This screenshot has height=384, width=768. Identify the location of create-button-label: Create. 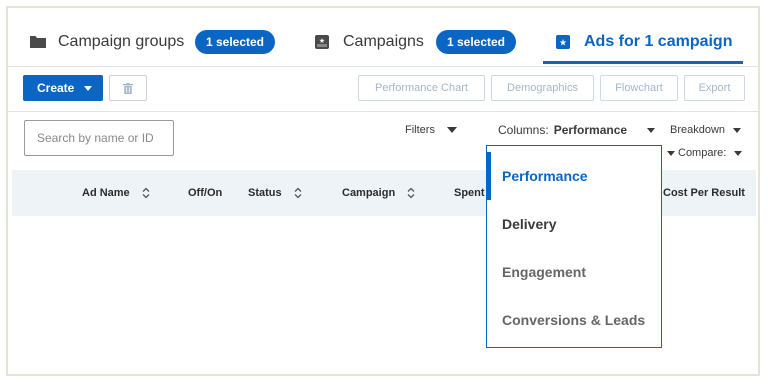
(56, 88).